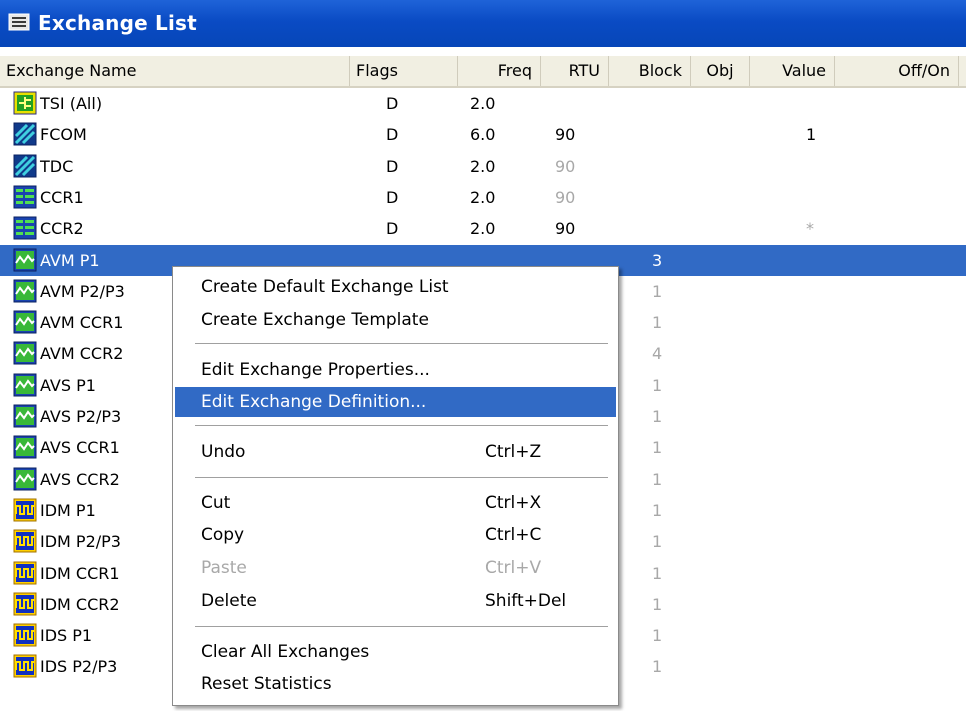 This screenshot has height=711, width=966. What do you see at coordinates (395, 535) in the screenshot?
I see `menu-copy: Copy Ctrl+C` at bounding box center [395, 535].